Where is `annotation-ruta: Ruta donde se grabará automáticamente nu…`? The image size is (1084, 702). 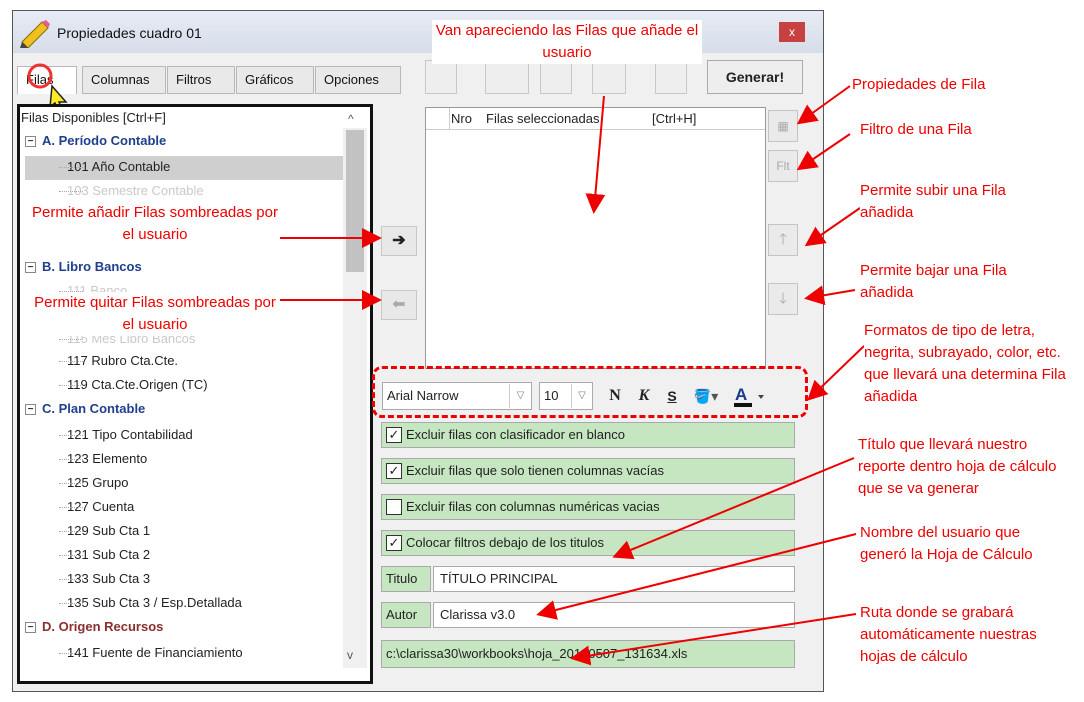
annotation-ruta: Ruta donde se grabará automáticamente nu… is located at coordinates (960, 635).